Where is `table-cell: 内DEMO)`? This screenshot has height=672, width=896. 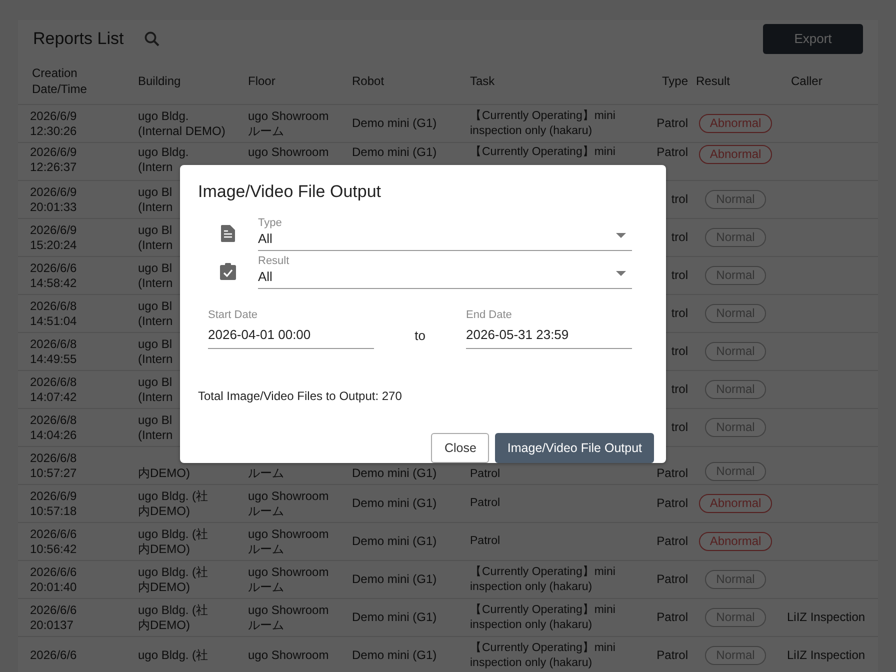 table-cell: 内DEMO) is located at coordinates (164, 473).